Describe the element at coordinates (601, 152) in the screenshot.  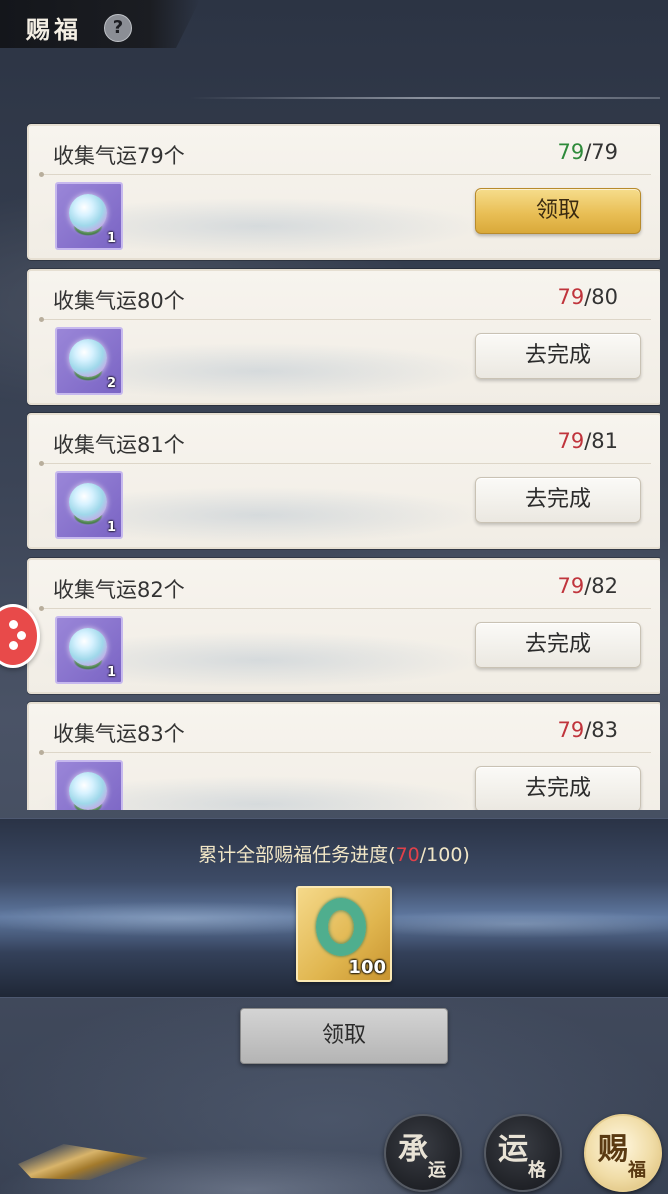
I see `progress-total: /79` at that location.